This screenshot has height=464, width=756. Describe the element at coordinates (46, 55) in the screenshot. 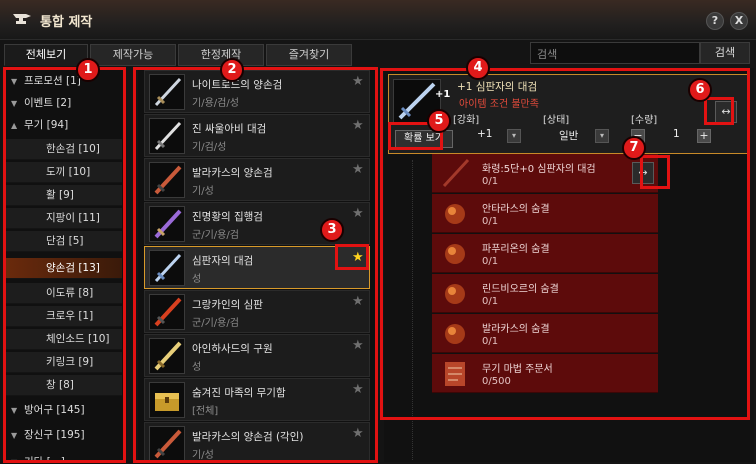

I see `tab-all: 전체보기` at that location.